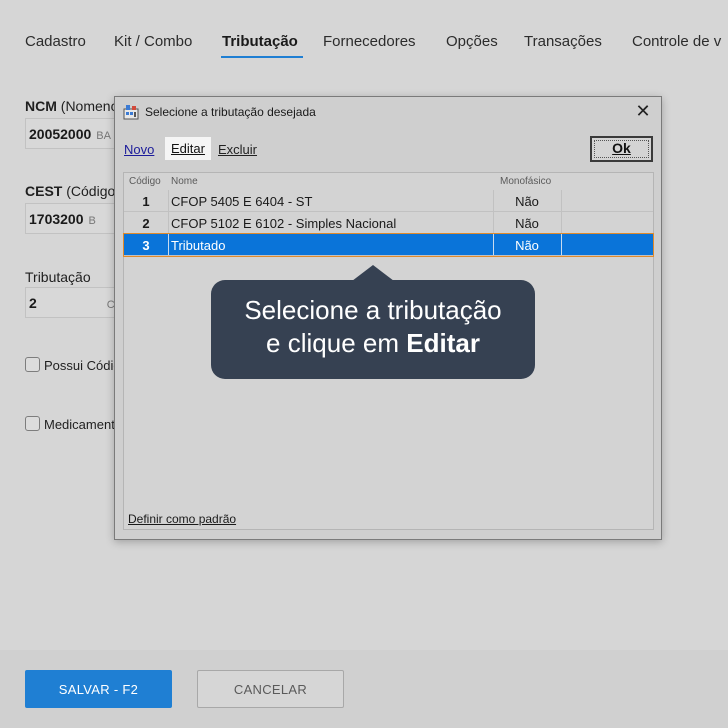 This screenshot has height=728, width=728. What do you see at coordinates (563, 42) in the screenshot?
I see `tab-transacoes: Transações` at bounding box center [563, 42].